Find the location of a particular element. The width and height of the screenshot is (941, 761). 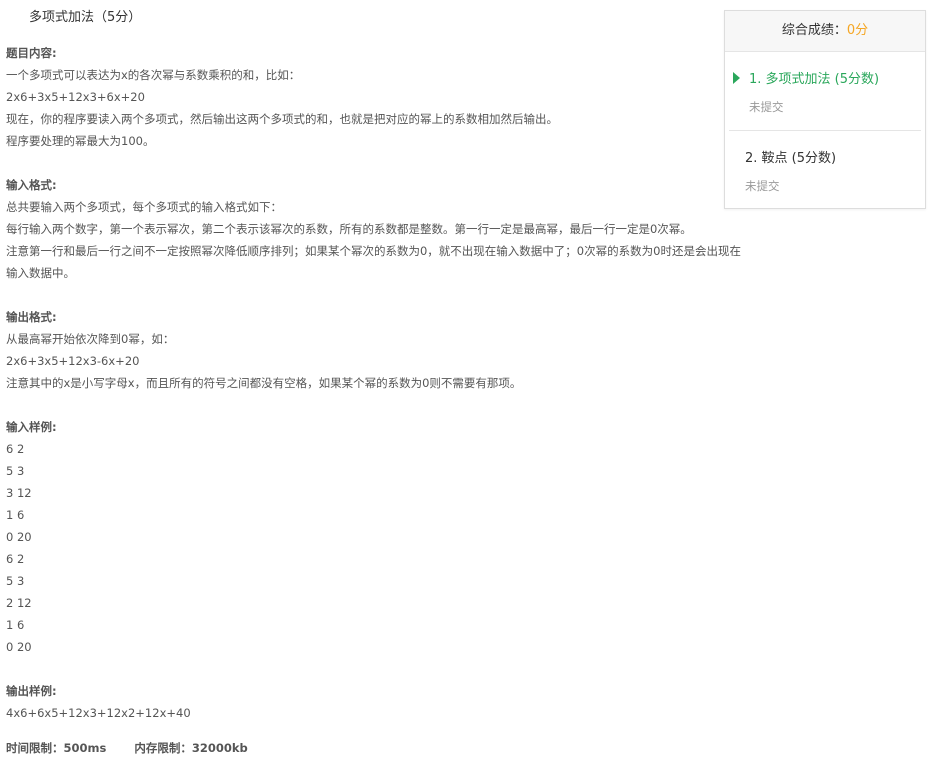

output-format-heading: 输出格式: is located at coordinates (31, 317).